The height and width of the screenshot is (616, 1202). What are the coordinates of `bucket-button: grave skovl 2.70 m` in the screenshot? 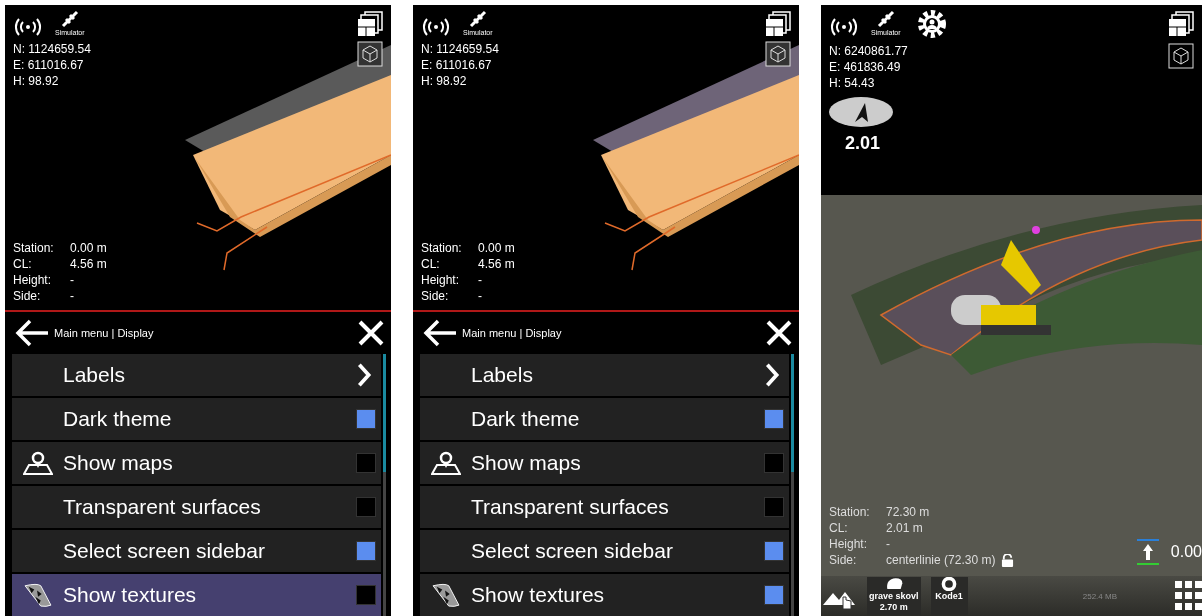 It's located at (894, 596).